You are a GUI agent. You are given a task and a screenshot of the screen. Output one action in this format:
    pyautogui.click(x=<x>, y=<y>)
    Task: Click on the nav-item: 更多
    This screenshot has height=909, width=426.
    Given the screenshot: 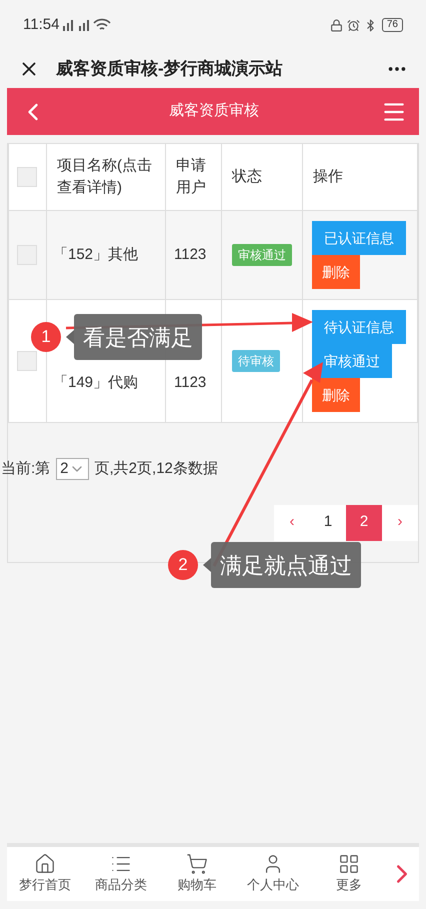 What is the action you would take?
    pyautogui.click(x=349, y=874)
    